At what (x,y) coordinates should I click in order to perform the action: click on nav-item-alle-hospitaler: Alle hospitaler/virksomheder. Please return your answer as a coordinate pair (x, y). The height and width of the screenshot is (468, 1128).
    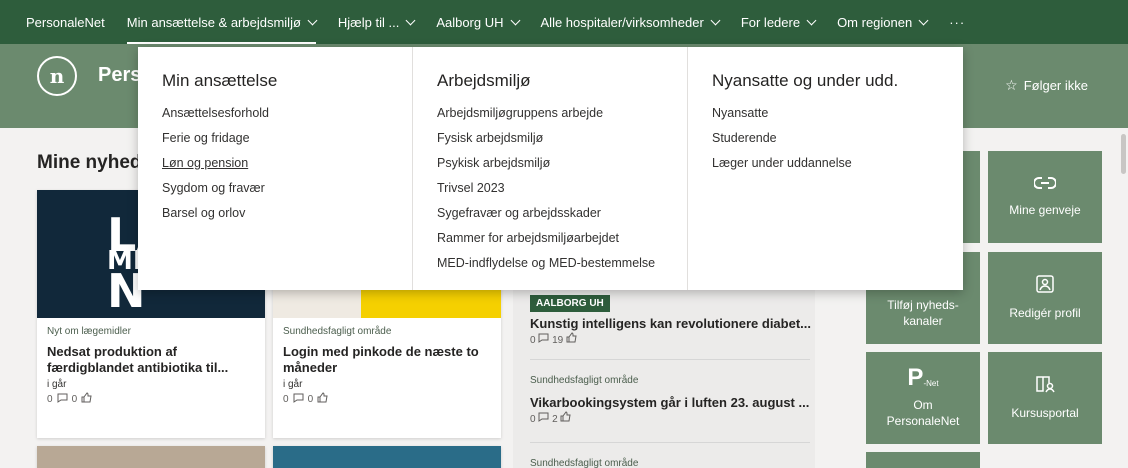
    Looking at the image, I should click on (630, 22).